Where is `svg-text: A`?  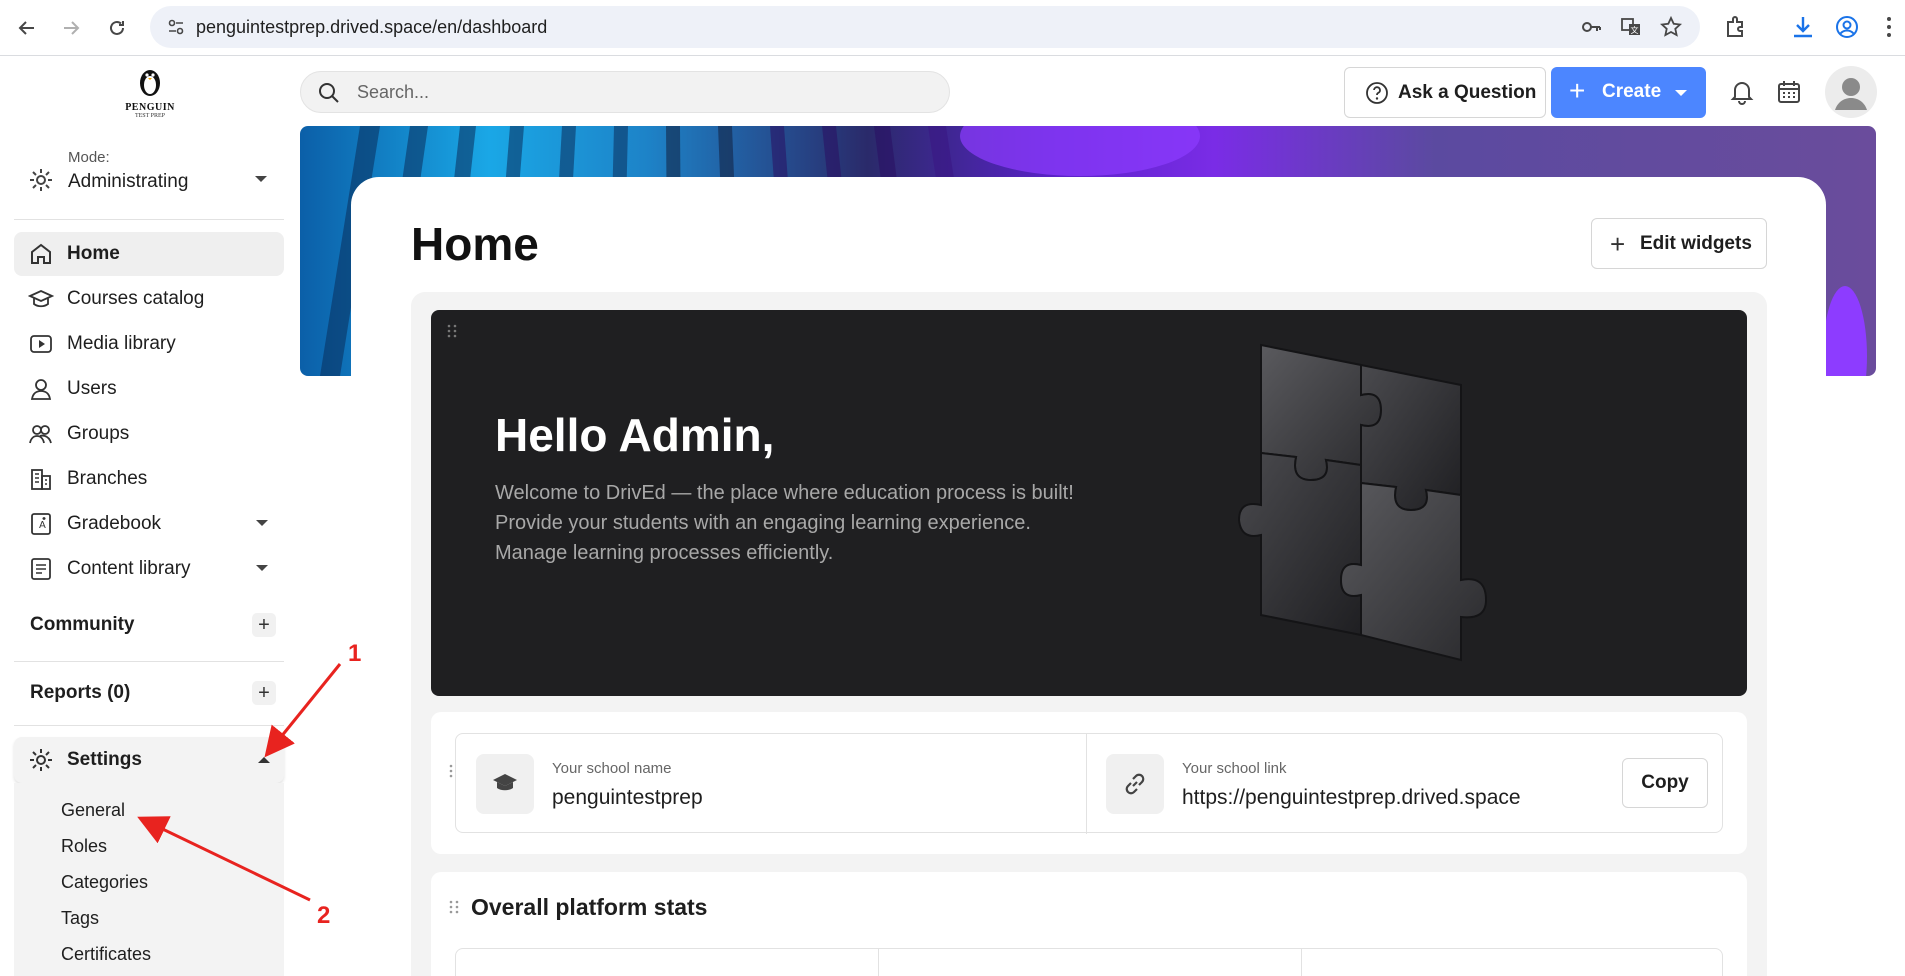 svg-text: A is located at coordinates (42, 525).